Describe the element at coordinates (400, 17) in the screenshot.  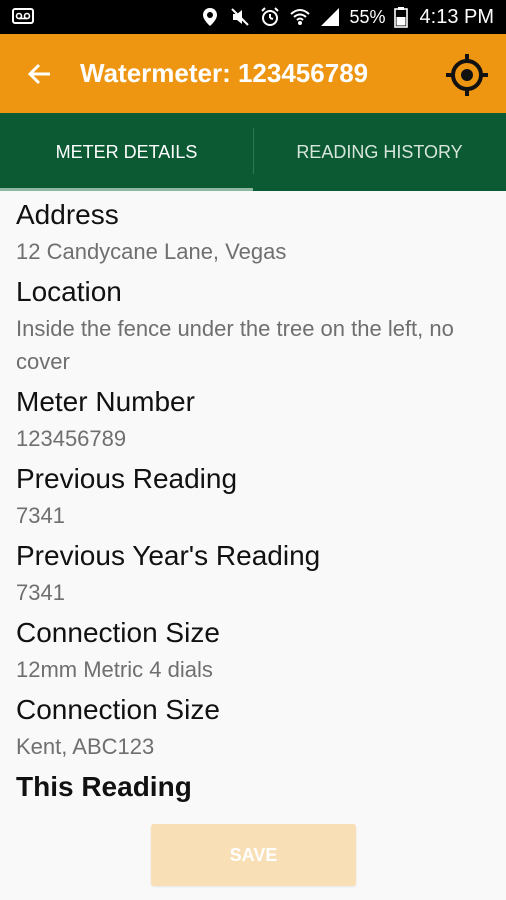
I see `battery-icon` at that location.